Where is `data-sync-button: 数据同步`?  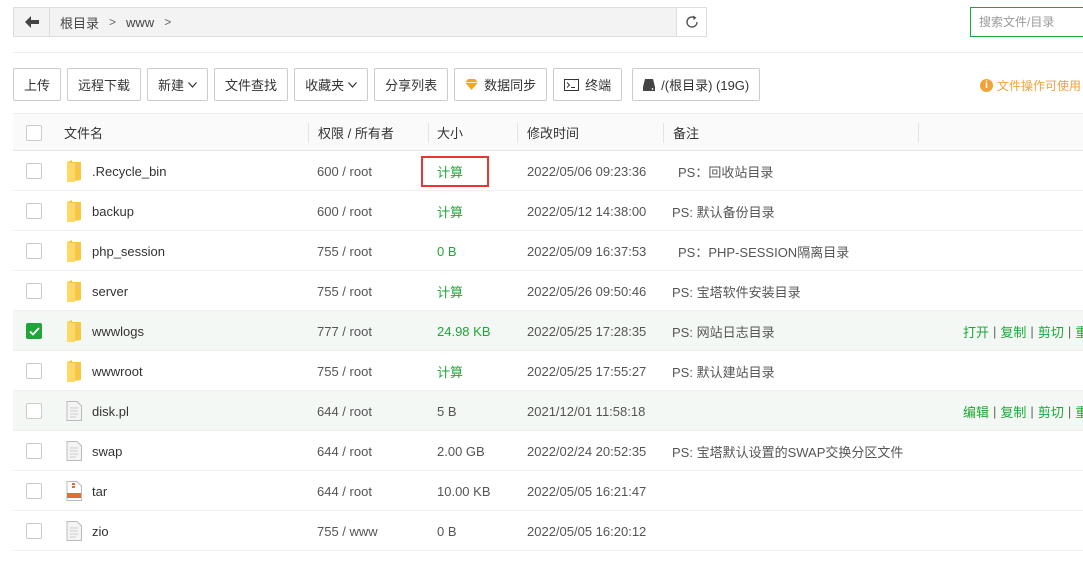 data-sync-button: 数据同步 is located at coordinates (501, 84).